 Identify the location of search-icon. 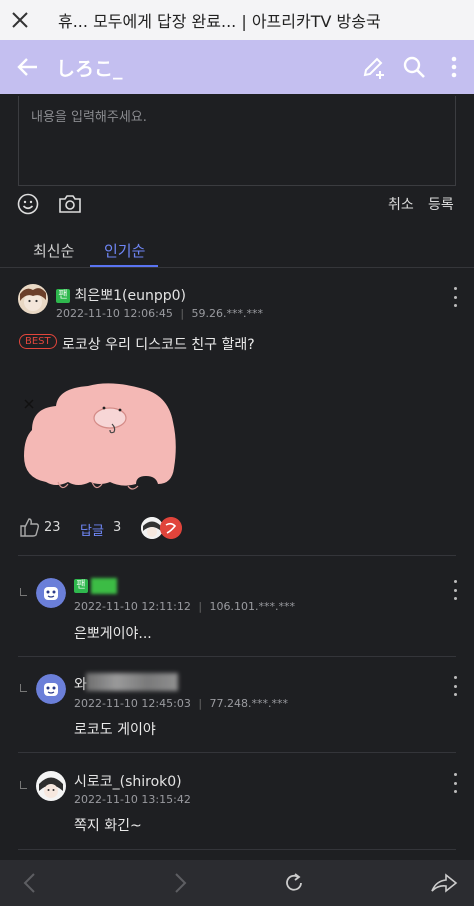
(414, 67).